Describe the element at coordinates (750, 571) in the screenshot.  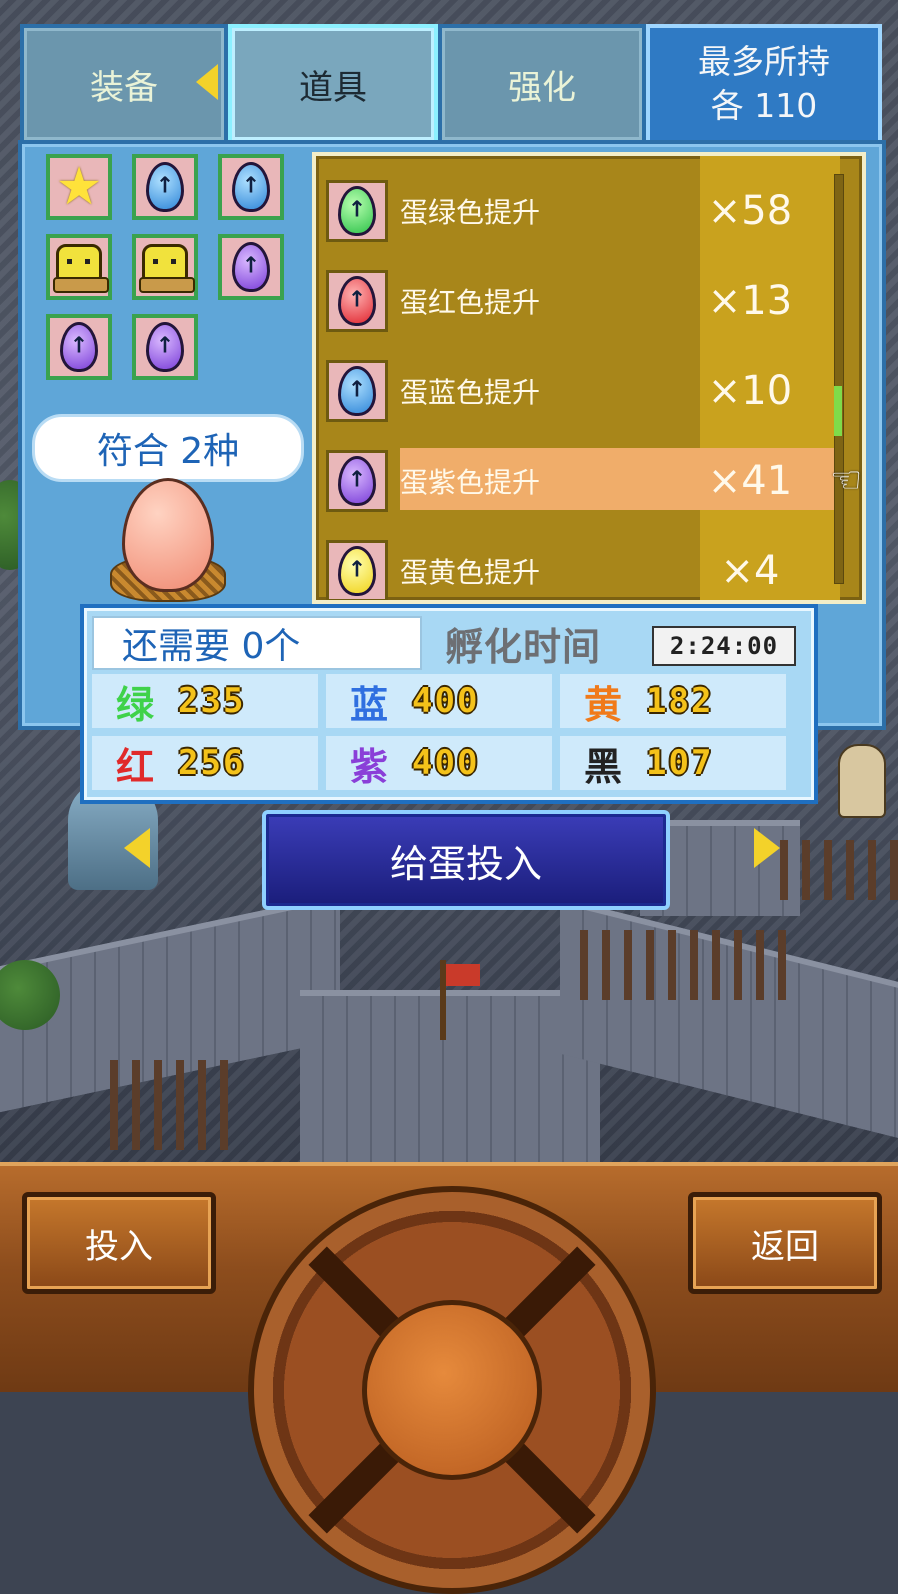
I see `item-quantity: ×4` at that location.